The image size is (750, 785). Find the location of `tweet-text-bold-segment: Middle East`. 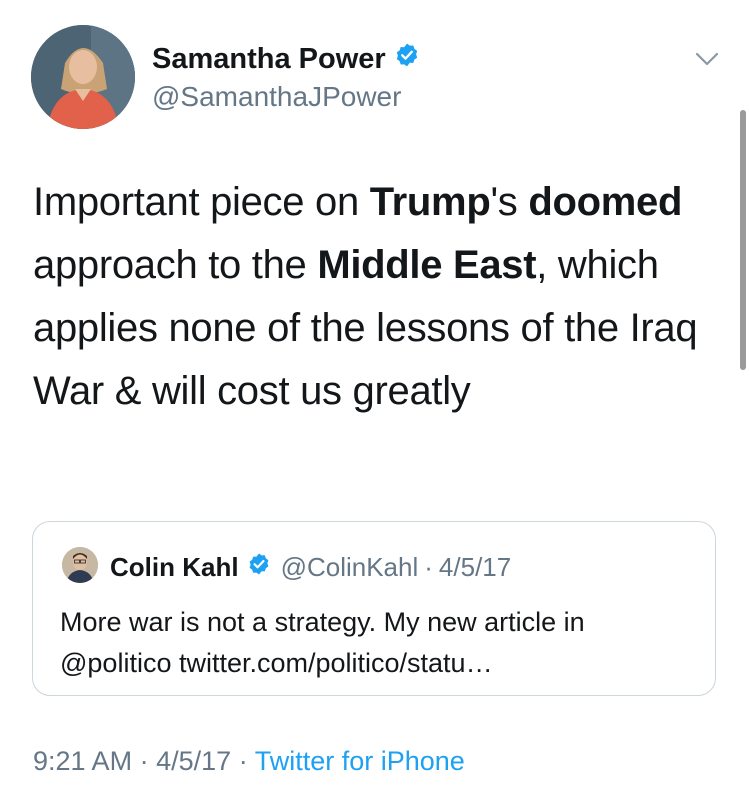

tweet-text-bold-segment: Middle East is located at coordinates (427, 265).